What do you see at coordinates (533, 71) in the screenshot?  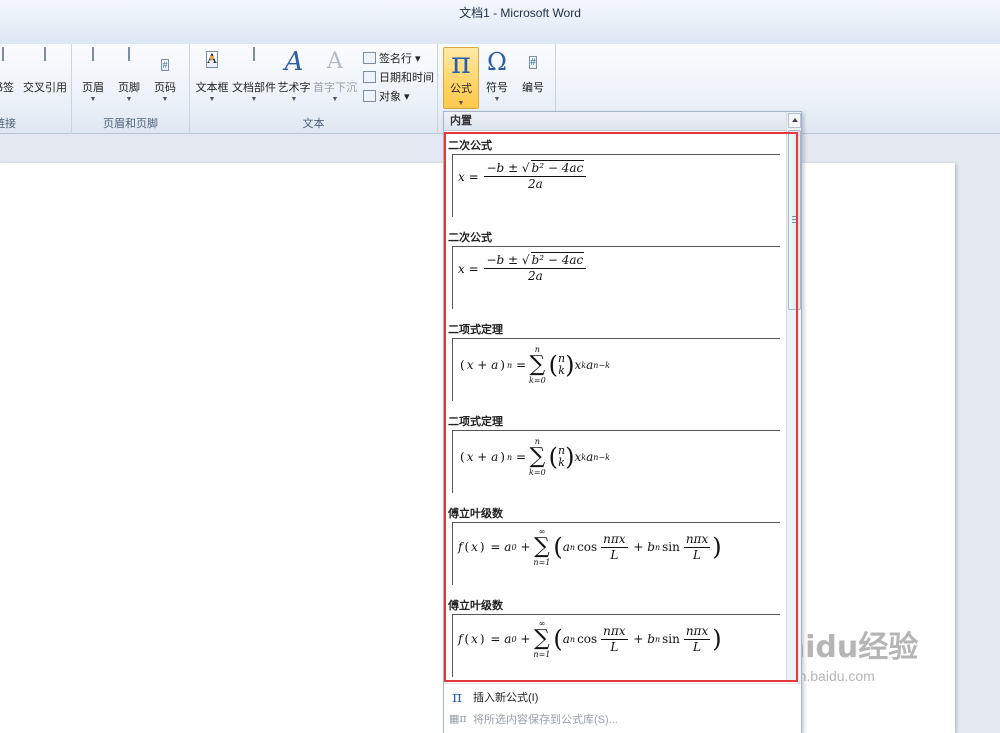 I see `numbering-button: # 编号` at bounding box center [533, 71].